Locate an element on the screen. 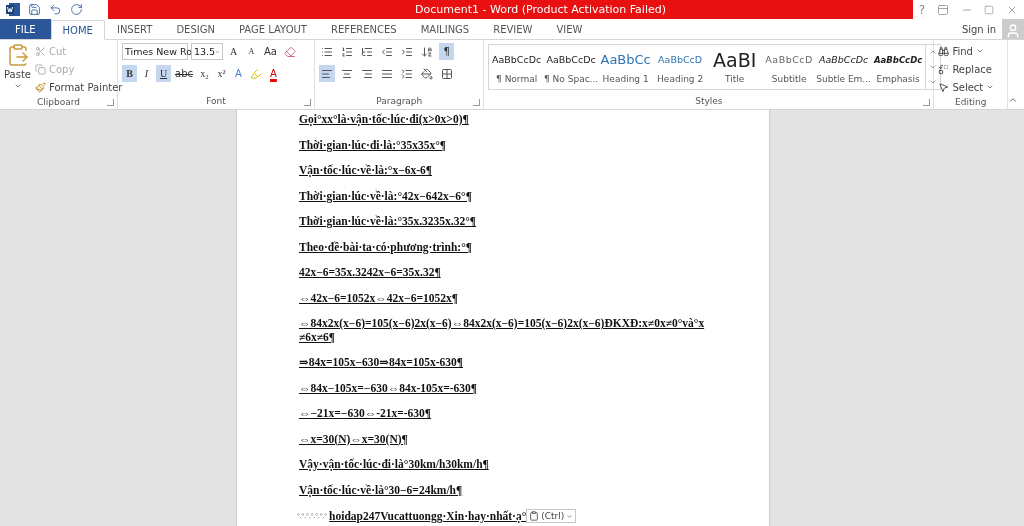 This screenshot has width=1024, height=526. file-tab: FILE is located at coordinates (25, 29).